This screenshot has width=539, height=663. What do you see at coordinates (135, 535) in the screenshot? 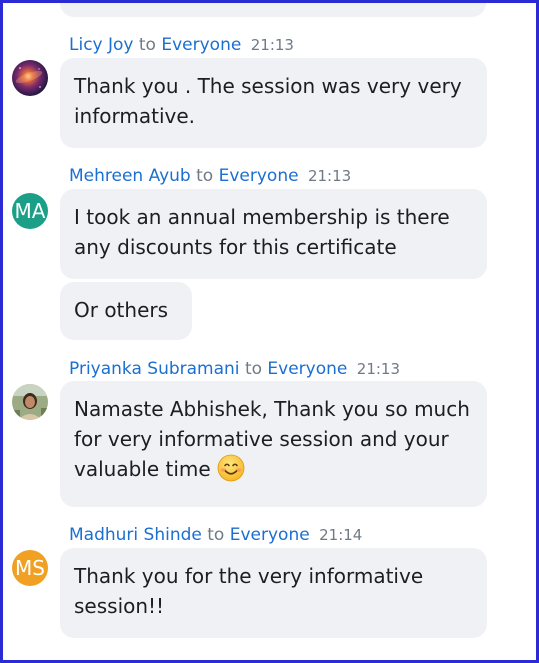
I see `sender-name: Madhuri Shinde` at bounding box center [135, 535].